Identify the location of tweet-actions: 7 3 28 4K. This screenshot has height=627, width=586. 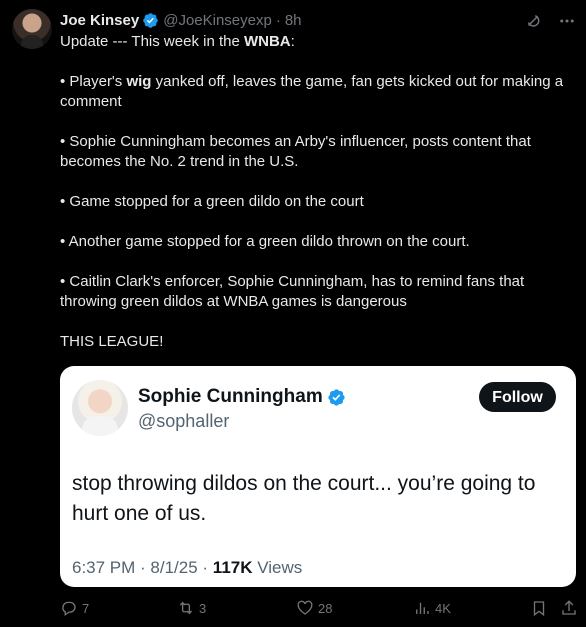
(318, 610).